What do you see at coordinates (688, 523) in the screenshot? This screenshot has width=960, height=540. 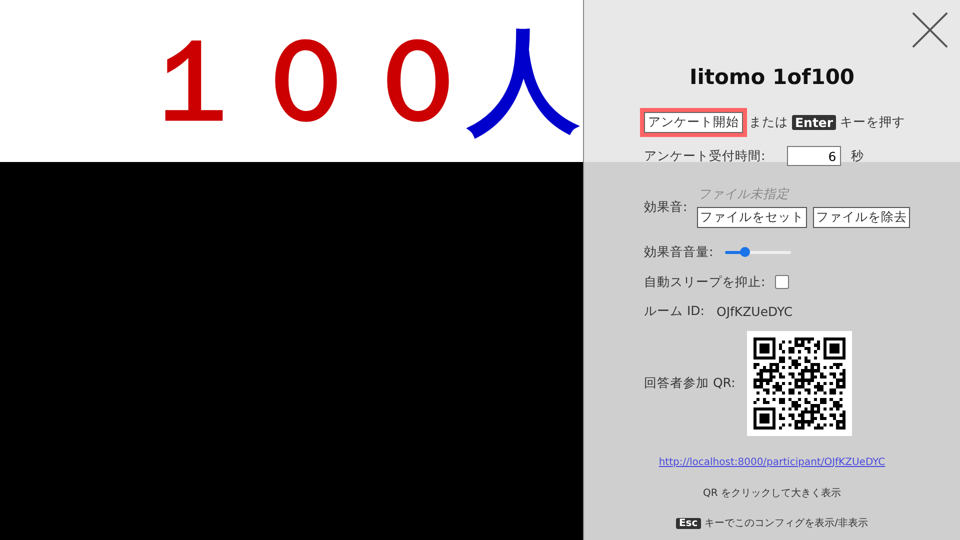 I see `esc-key: Esc` at bounding box center [688, 523].